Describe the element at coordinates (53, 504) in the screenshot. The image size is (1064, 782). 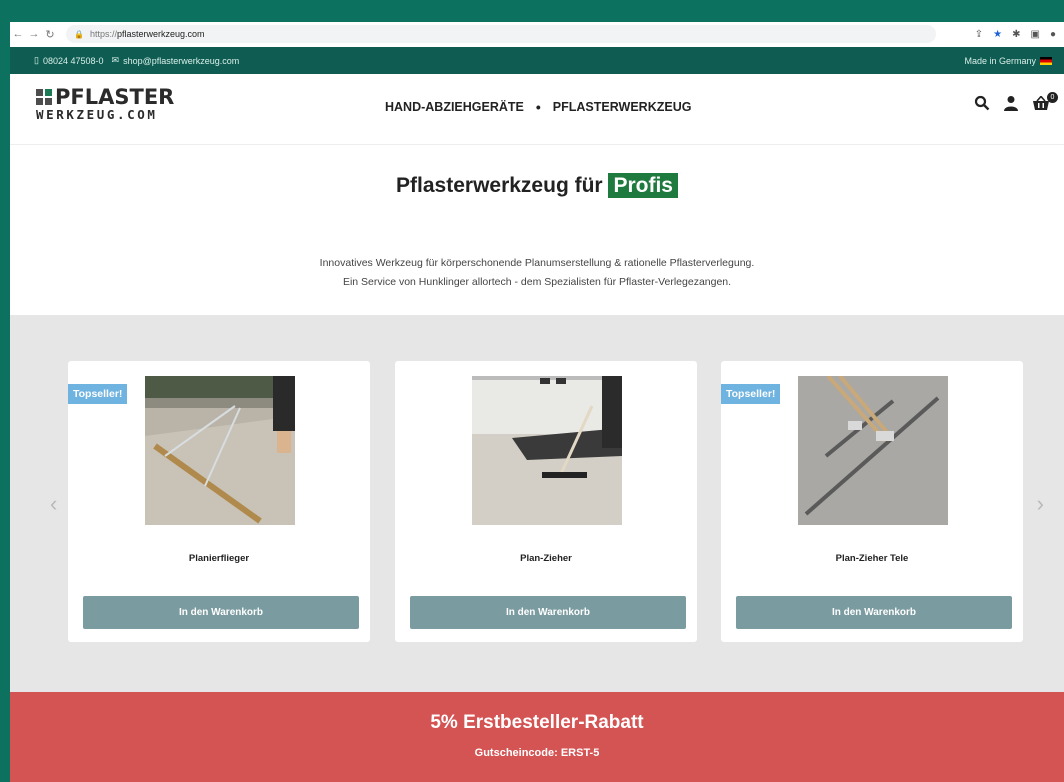
I see `carousel-prev-icon: ‹` at that location.